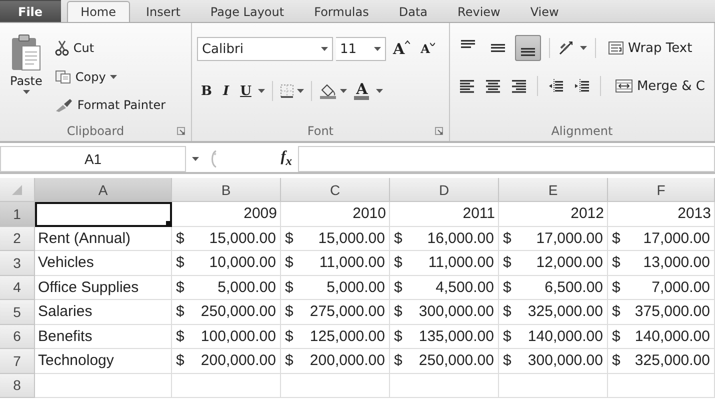 The width and height of the screenshot is (715, 400). I want to click on cell-value: 325,000.00, so click(672, 361).